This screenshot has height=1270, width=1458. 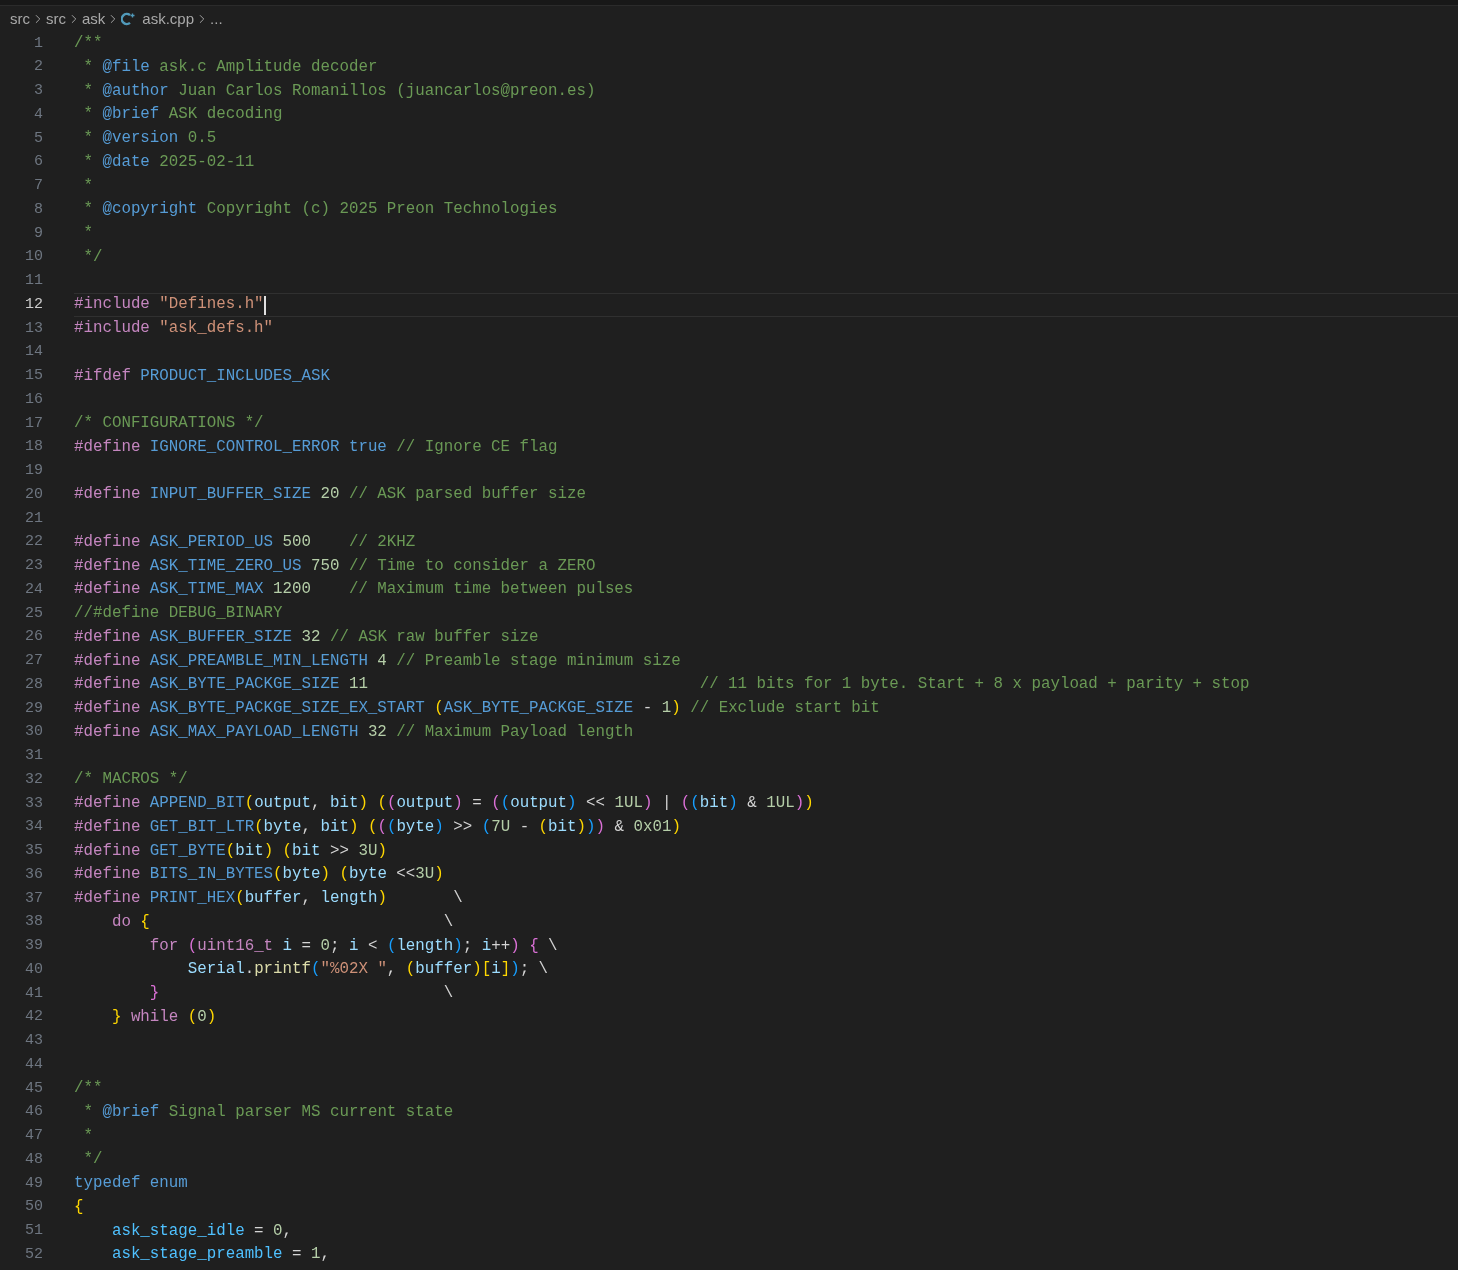 I want to click on line-number: 14, so click(x=33, y=352).